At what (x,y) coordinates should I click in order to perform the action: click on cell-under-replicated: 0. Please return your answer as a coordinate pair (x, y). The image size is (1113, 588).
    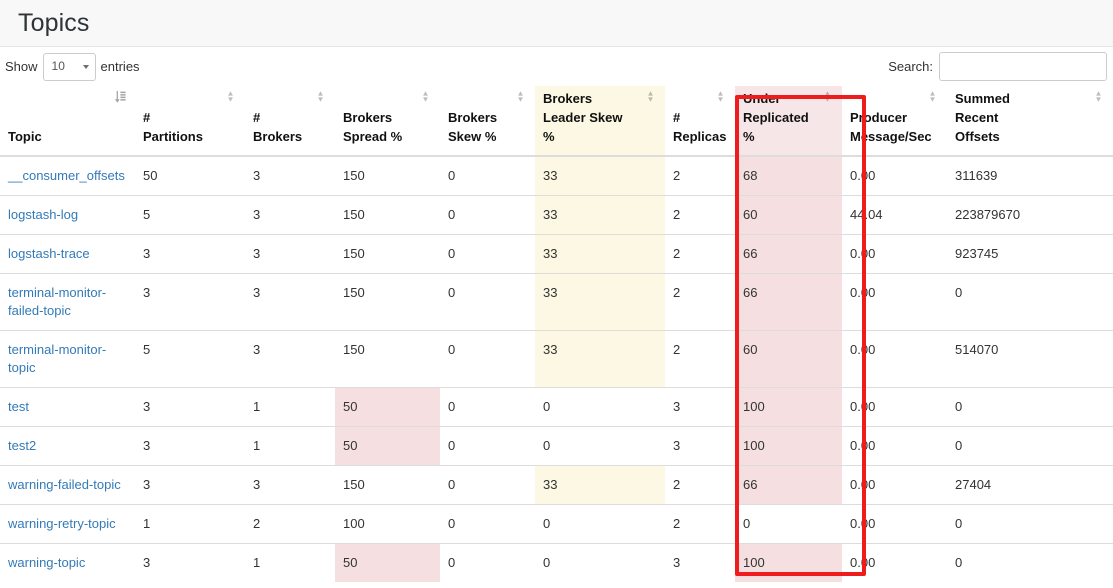
    Looking at the image, I should click on (788, 524).